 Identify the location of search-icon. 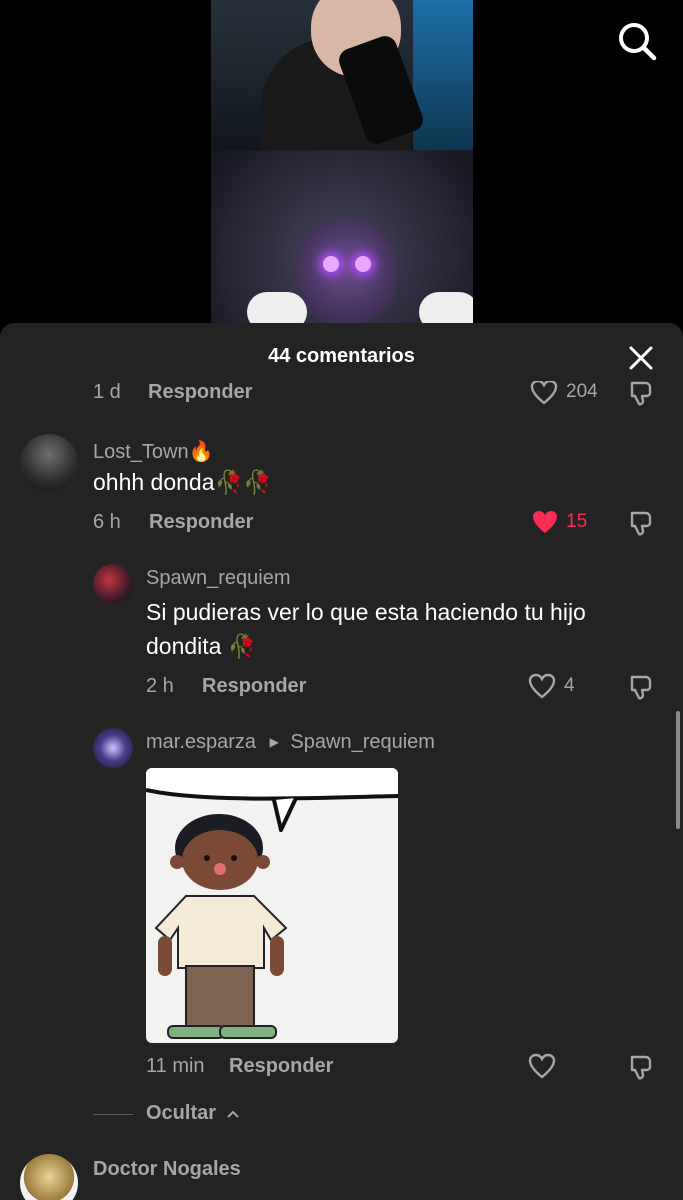
(638, 42).